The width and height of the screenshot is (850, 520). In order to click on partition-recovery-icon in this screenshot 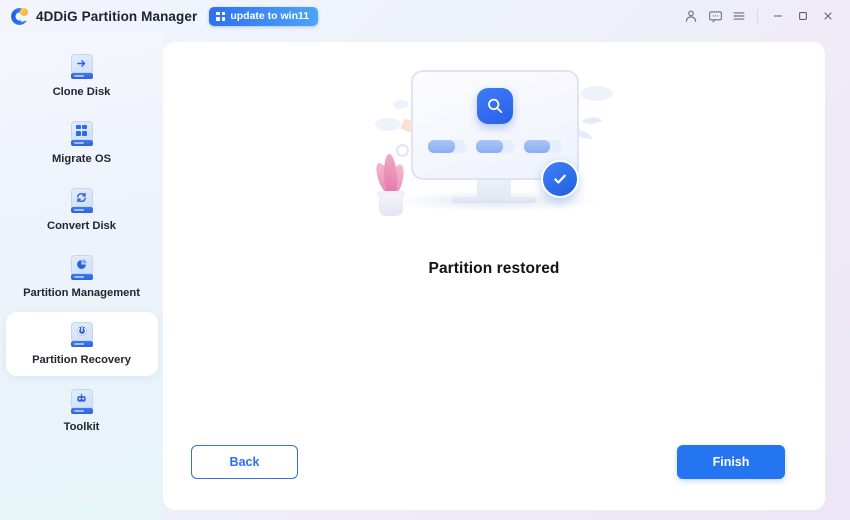, I will do `click(82, 334)`.